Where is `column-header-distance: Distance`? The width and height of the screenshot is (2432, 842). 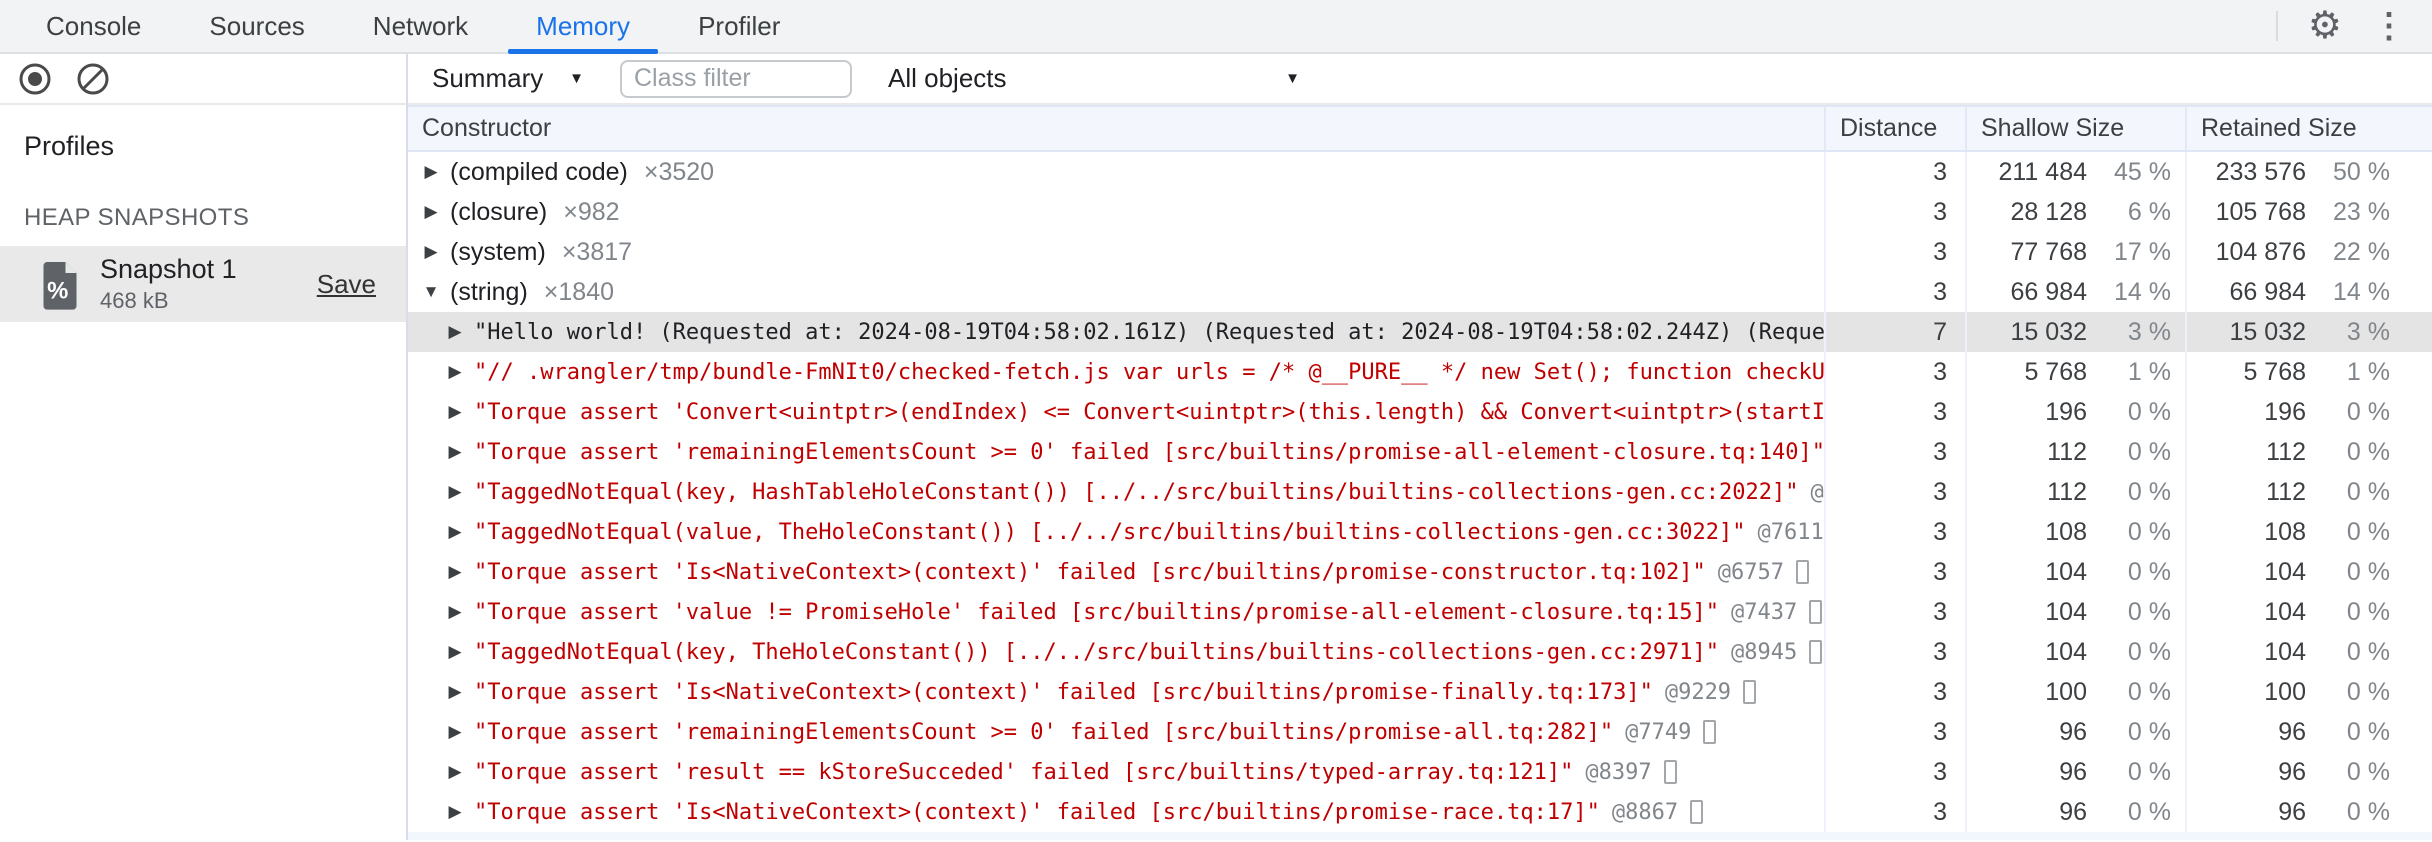
column-header-distance: Distance is located at coordinates (1894, 128).